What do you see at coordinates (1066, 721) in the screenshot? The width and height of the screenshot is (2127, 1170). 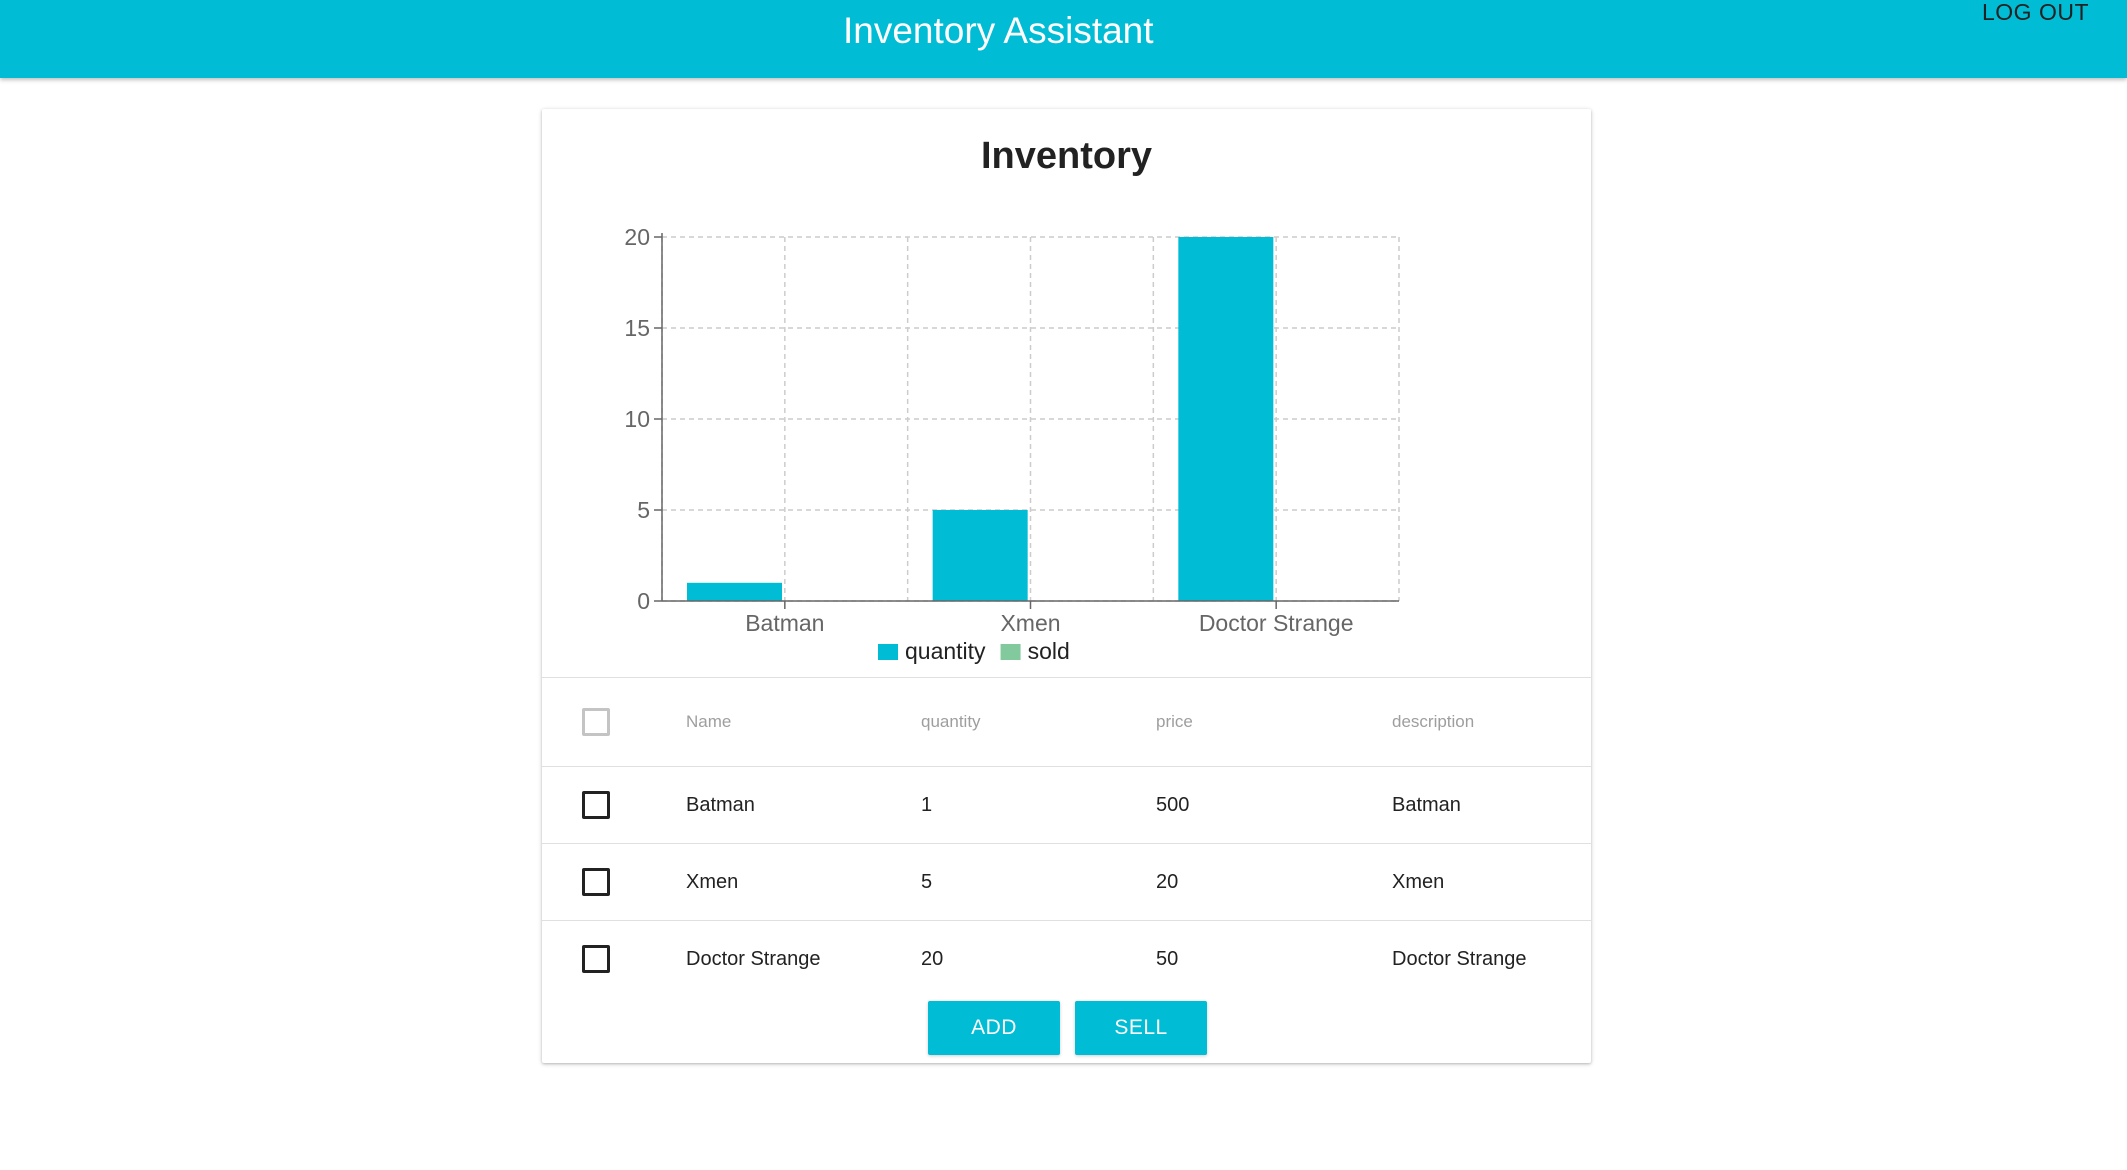 I see `table-header-row: Name quantity price description` at bounding box center [1066, 721].